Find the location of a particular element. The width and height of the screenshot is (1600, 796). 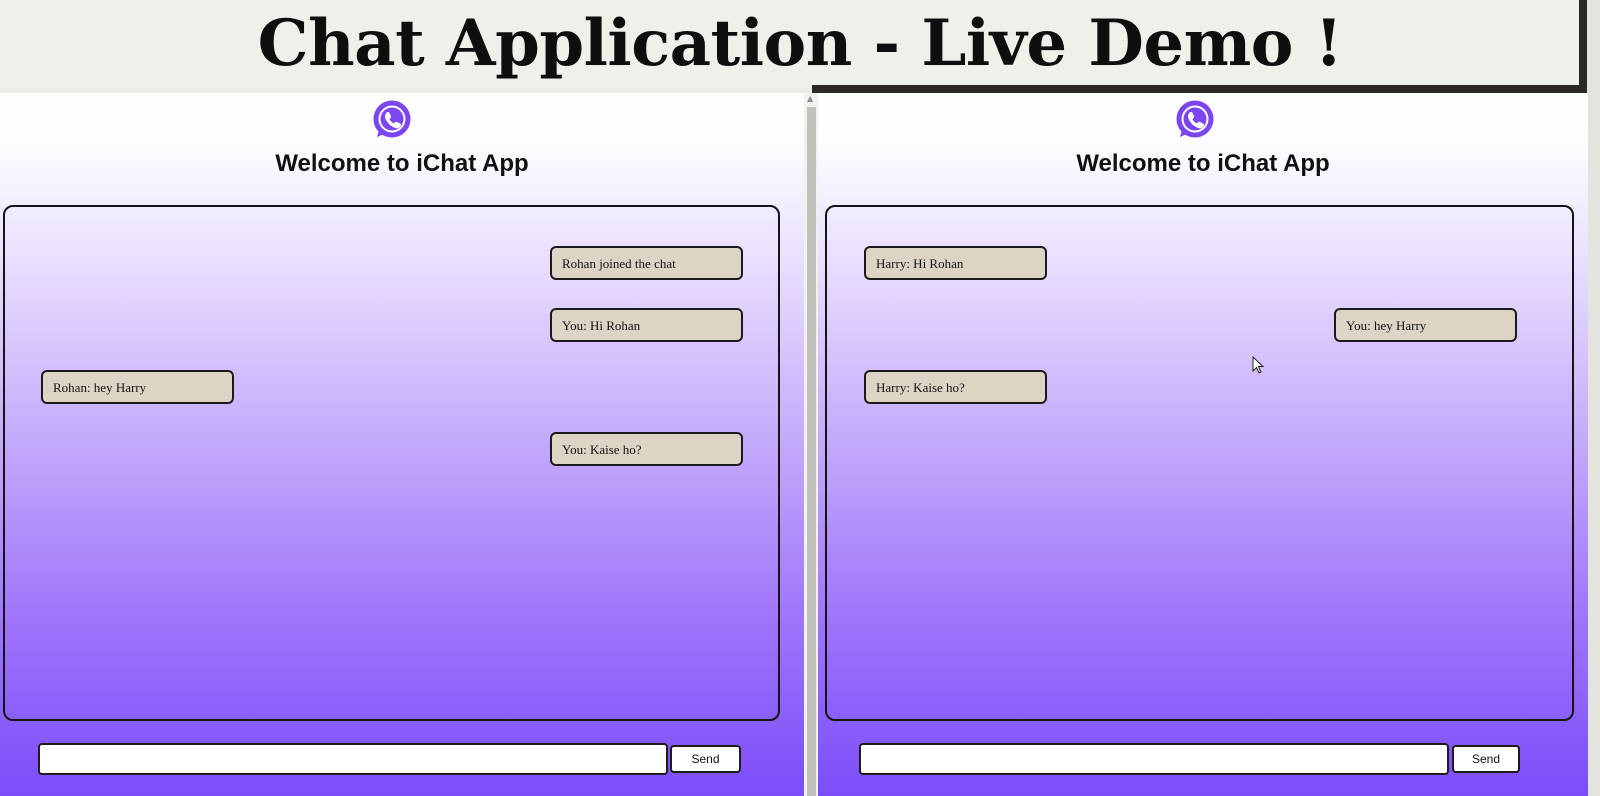

window-divider-right is located at coordinates (1583, 46).